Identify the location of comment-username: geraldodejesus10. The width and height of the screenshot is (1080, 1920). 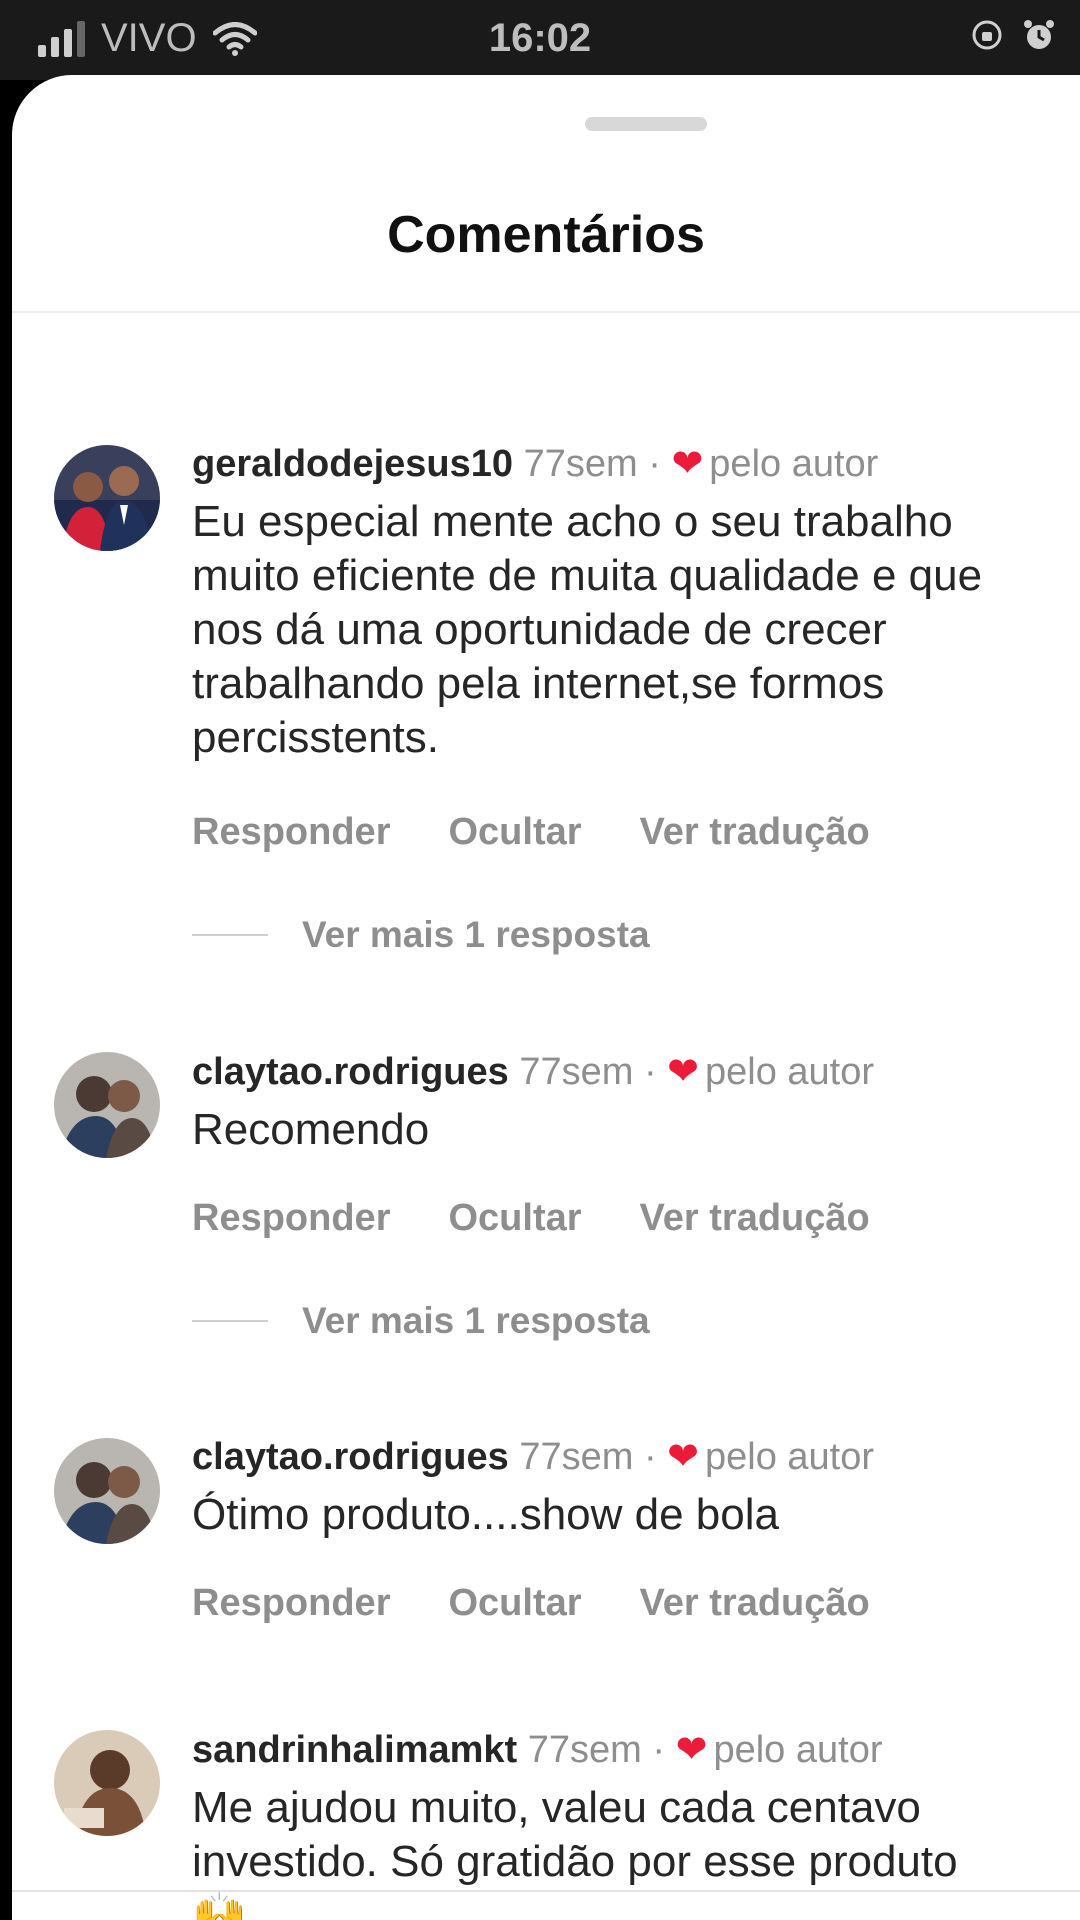
(352, 464).